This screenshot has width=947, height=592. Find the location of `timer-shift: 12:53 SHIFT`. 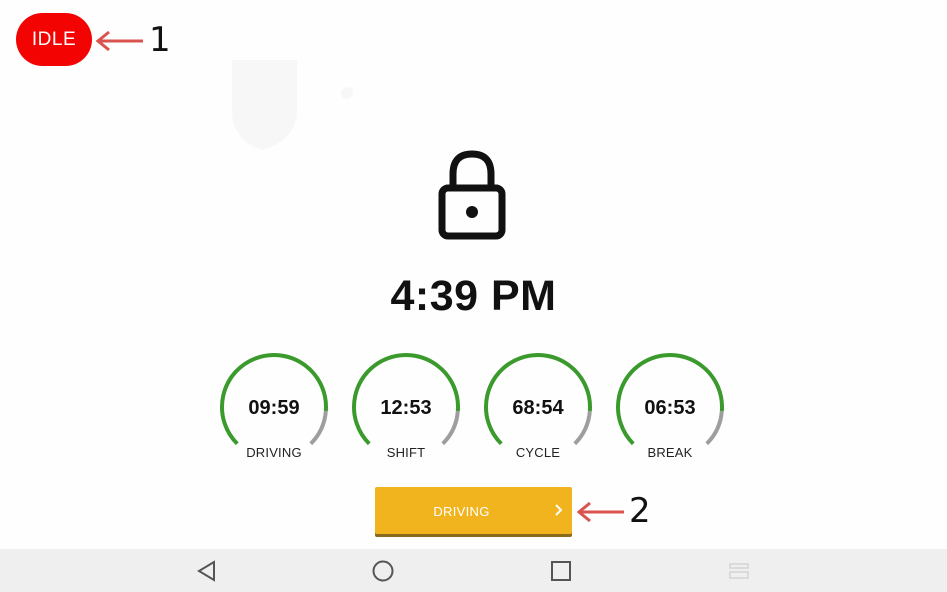

timer-shift: 12:53 SHIFT is located at coordinates (406, 407).